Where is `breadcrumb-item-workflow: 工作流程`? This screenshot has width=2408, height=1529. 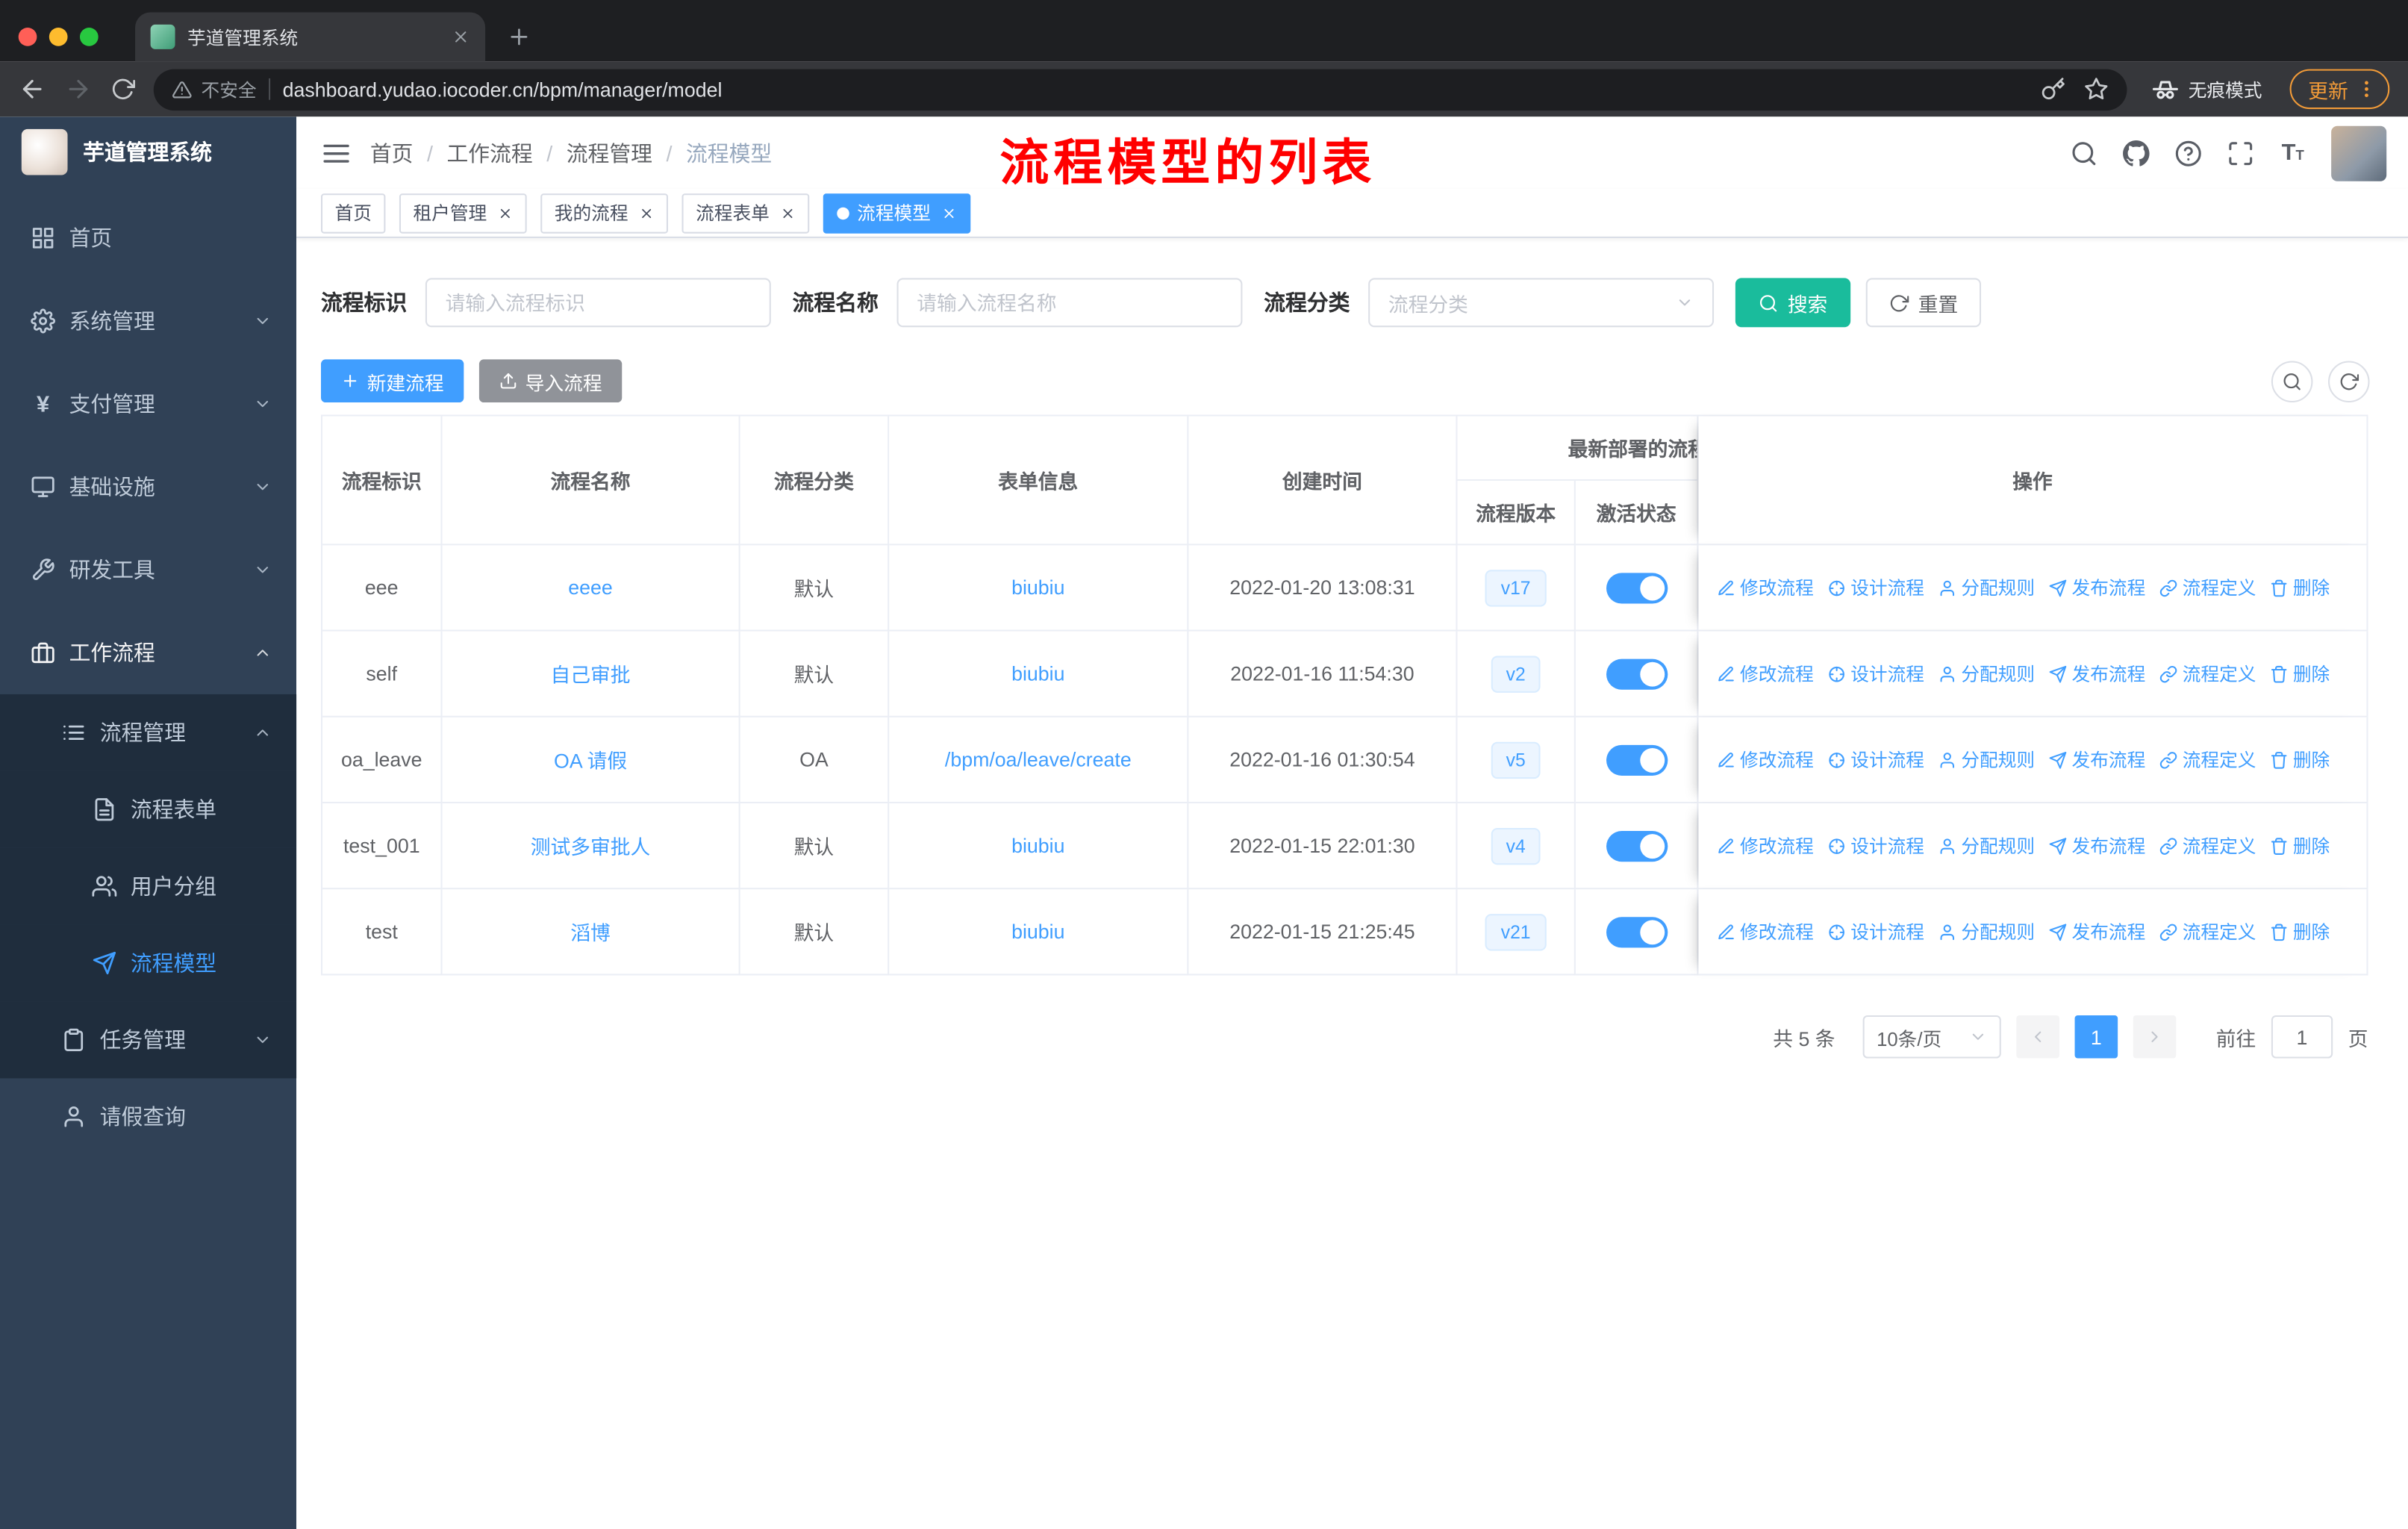 breadcrumb-item-workflow: 工作流程 is located at coordinates (489, 152).